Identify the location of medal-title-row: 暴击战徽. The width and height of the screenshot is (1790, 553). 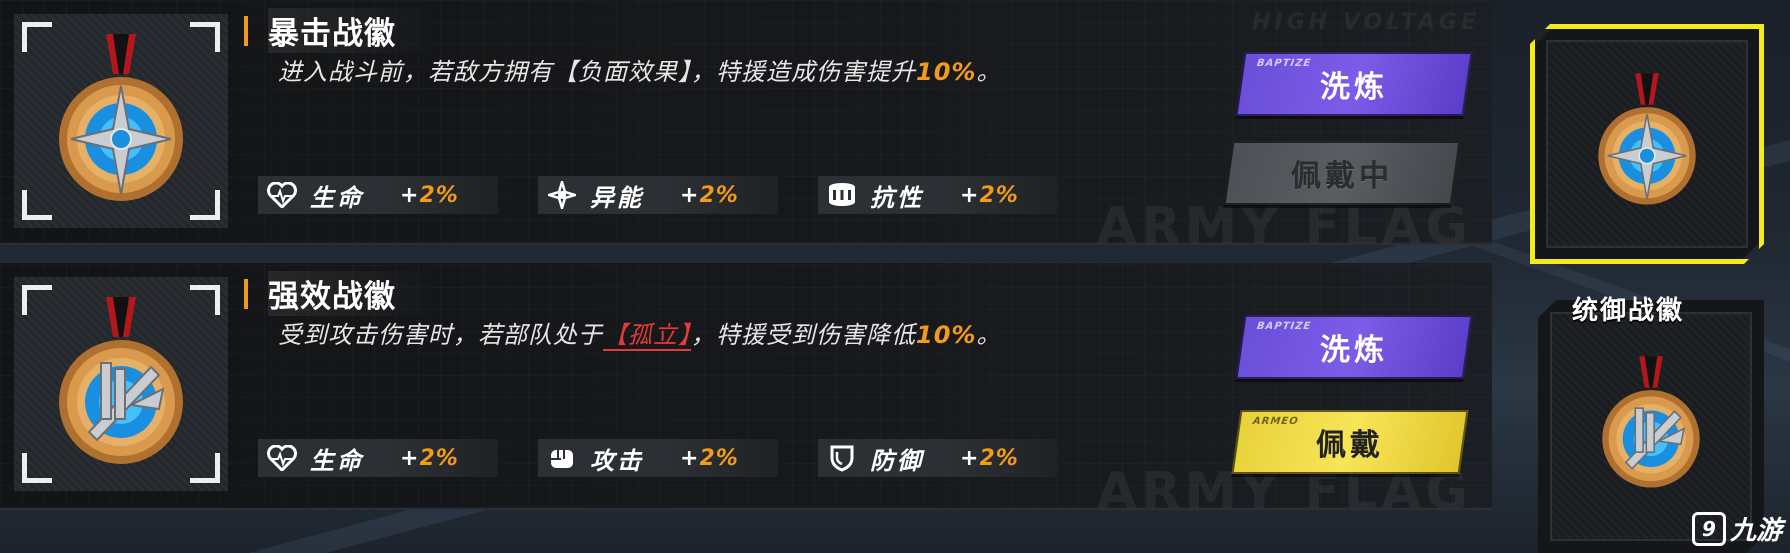
(340, 30).